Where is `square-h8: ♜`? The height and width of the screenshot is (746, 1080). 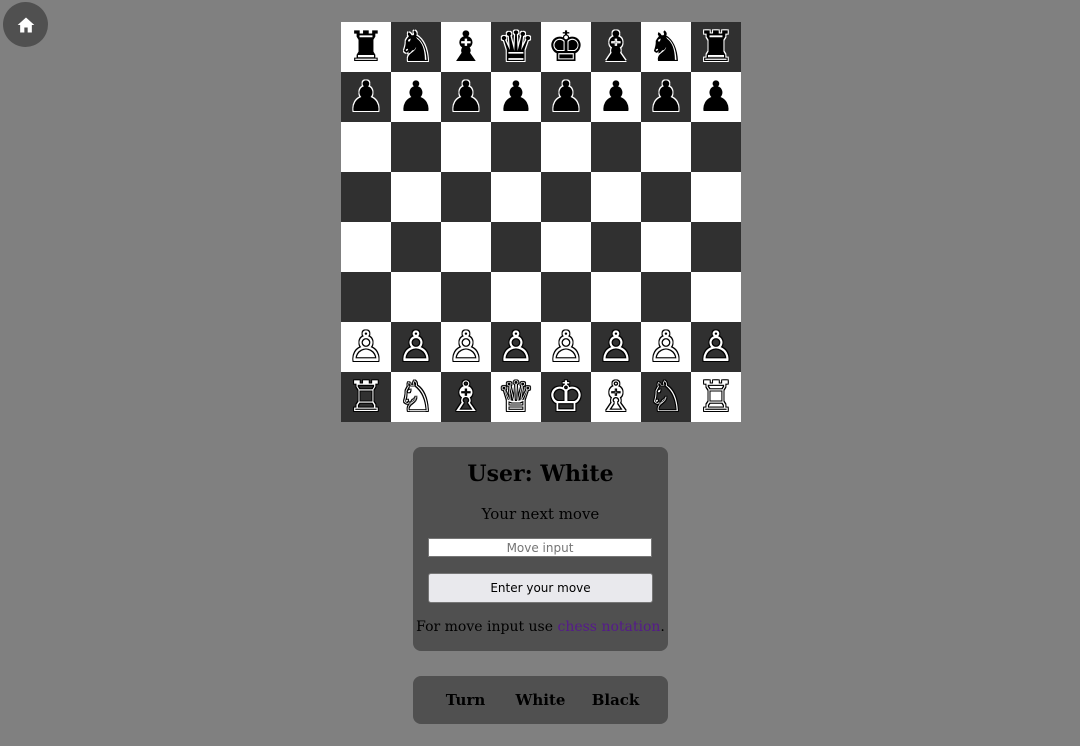 square-h8: ♜ is located at coordinates (716, 47).